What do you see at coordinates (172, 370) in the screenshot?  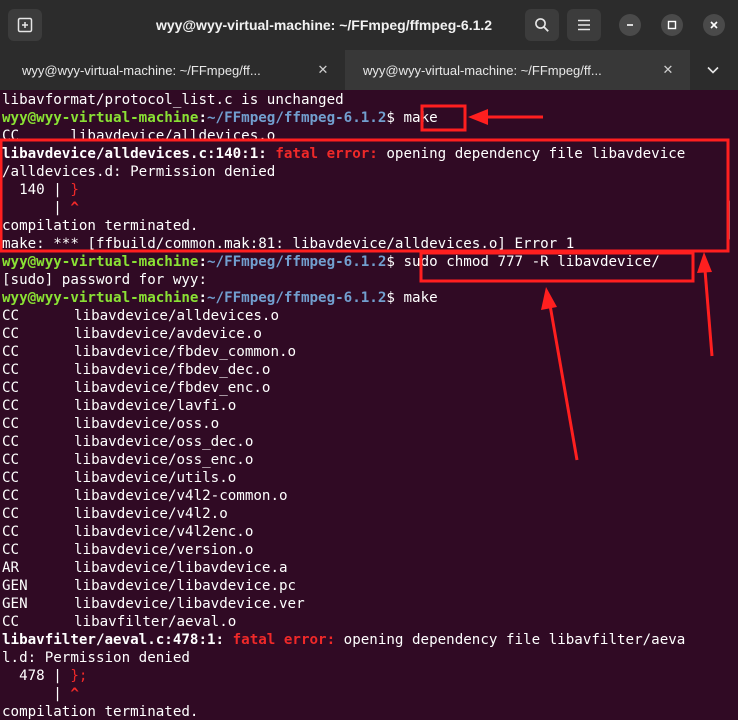 I see `build-target: libavdevice/fbdev_dec.o` at bounding box center [172, 370].